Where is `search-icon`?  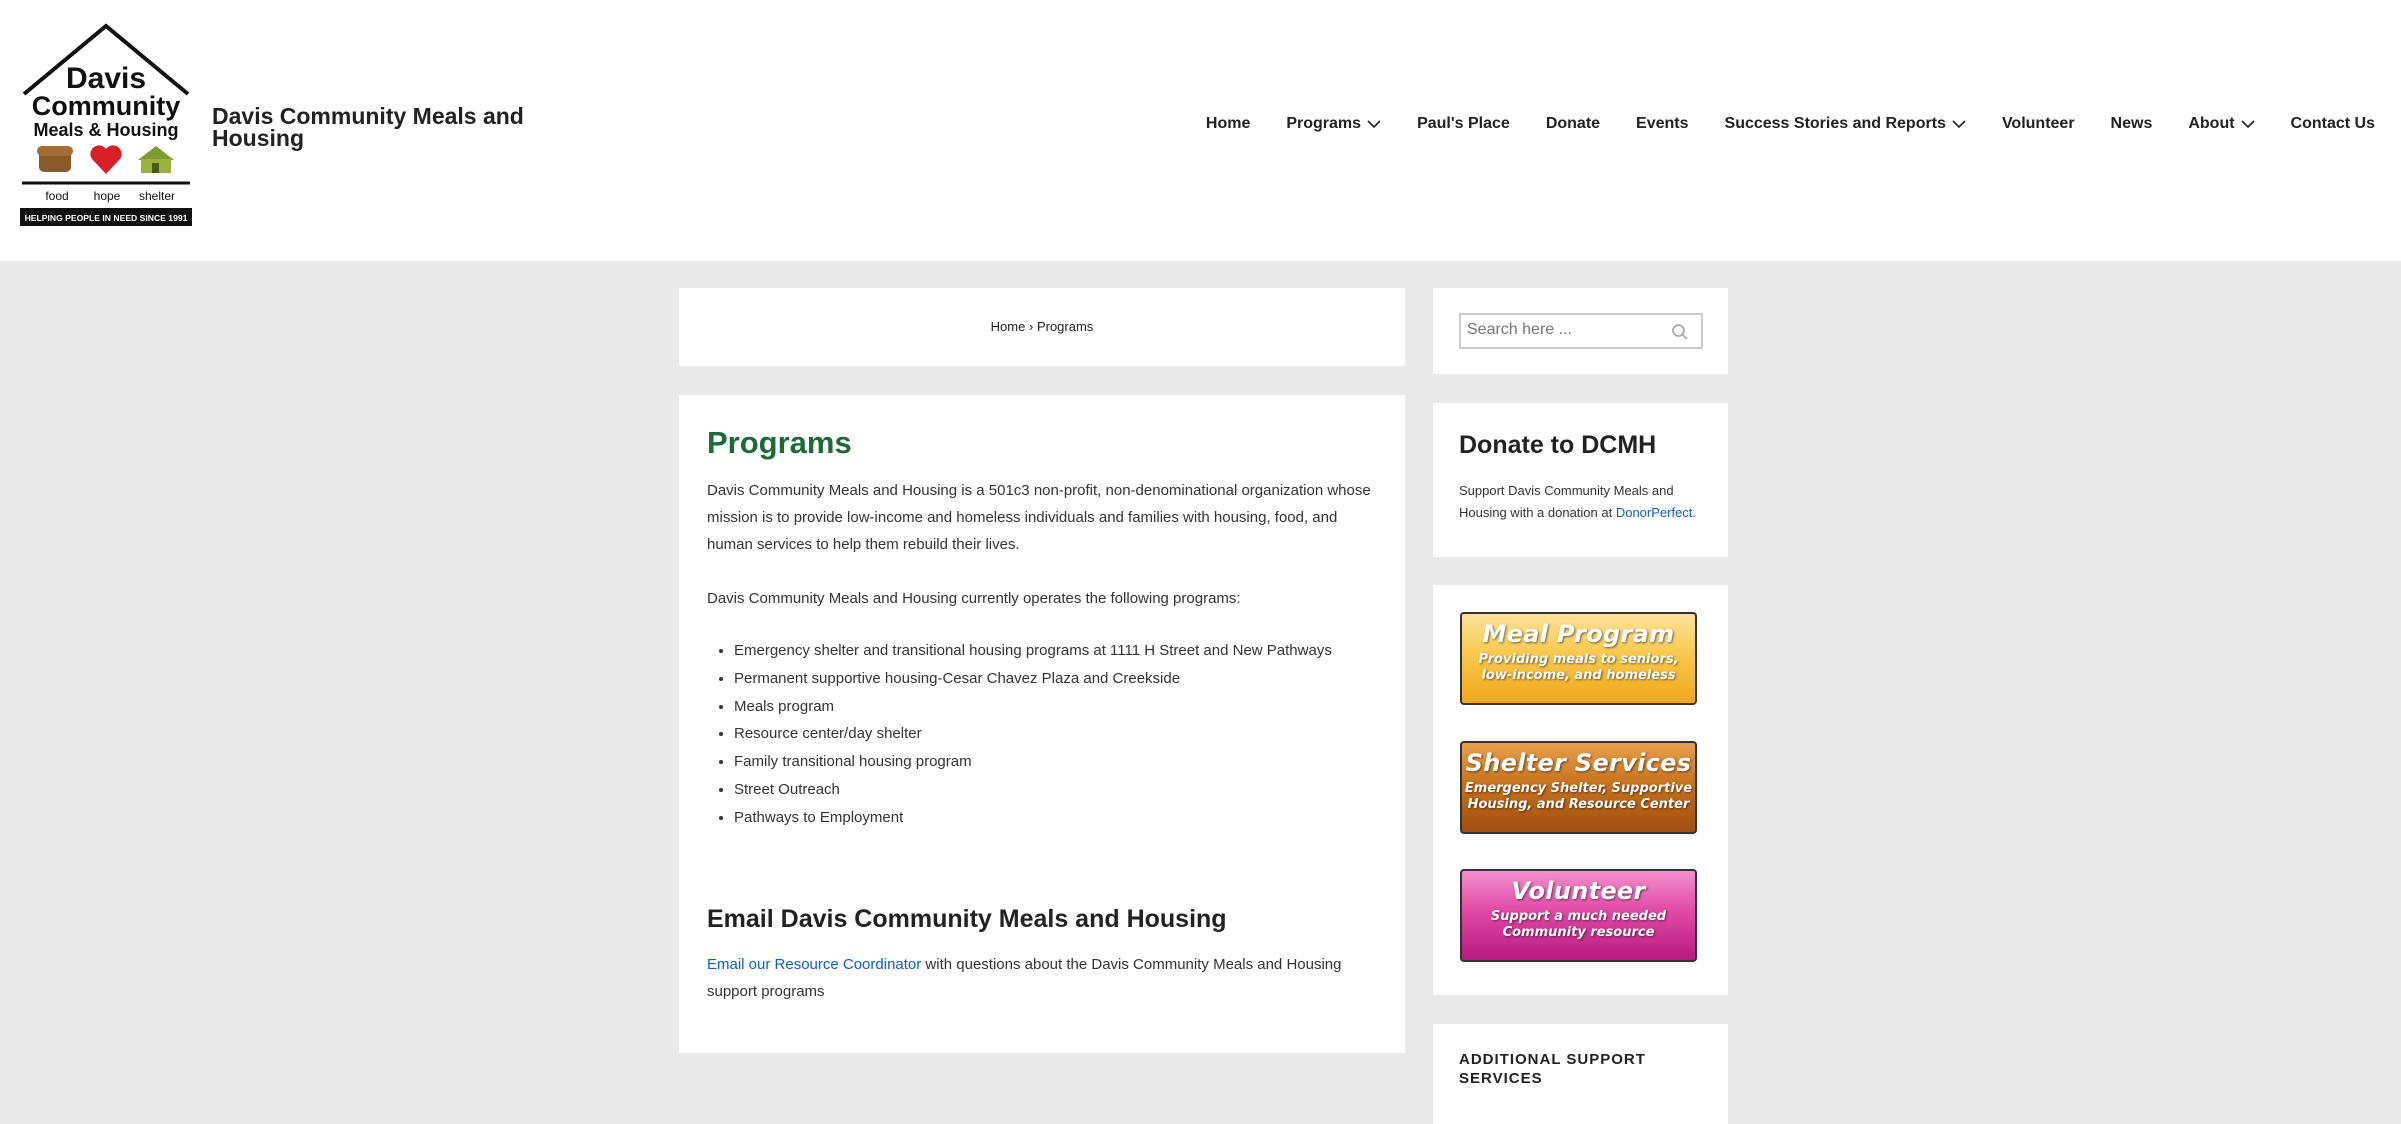 search-icon is located at coordinates (1680, 332).